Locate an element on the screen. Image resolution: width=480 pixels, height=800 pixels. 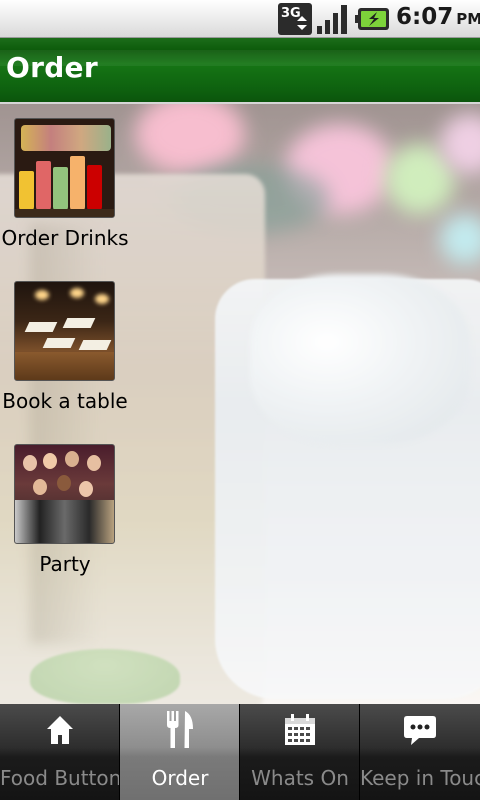
menu-item-label: Party is located at coordinates (65, 564).